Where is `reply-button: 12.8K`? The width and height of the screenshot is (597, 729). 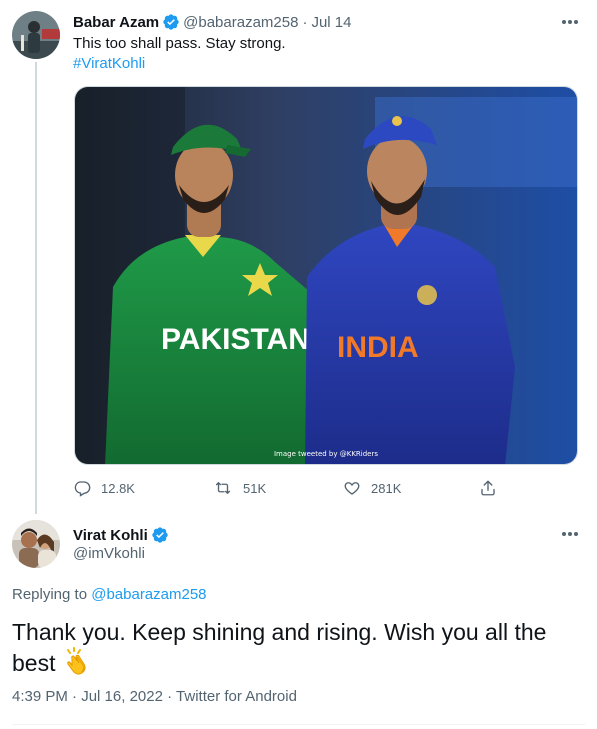 reply-button: 12.8K is located at coordinates (104, 488).